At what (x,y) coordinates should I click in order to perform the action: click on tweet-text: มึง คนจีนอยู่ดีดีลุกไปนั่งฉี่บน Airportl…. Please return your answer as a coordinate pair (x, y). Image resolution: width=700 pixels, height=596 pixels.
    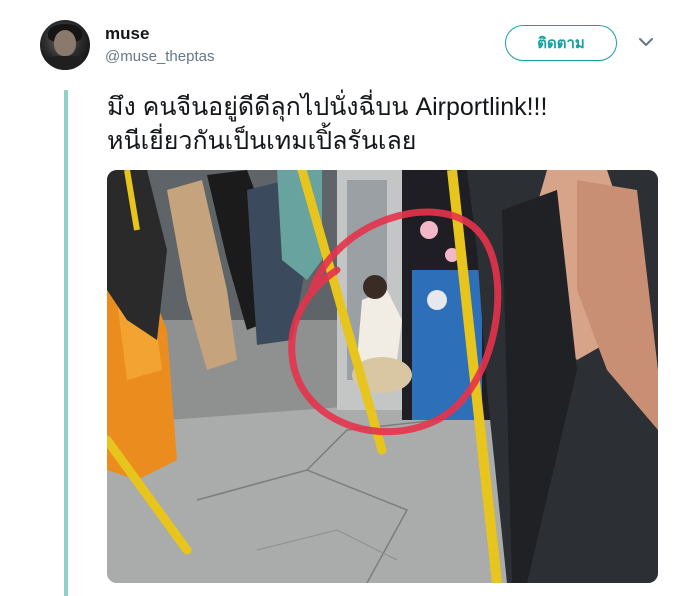
    Looking at the image, I should click on (392, 124).